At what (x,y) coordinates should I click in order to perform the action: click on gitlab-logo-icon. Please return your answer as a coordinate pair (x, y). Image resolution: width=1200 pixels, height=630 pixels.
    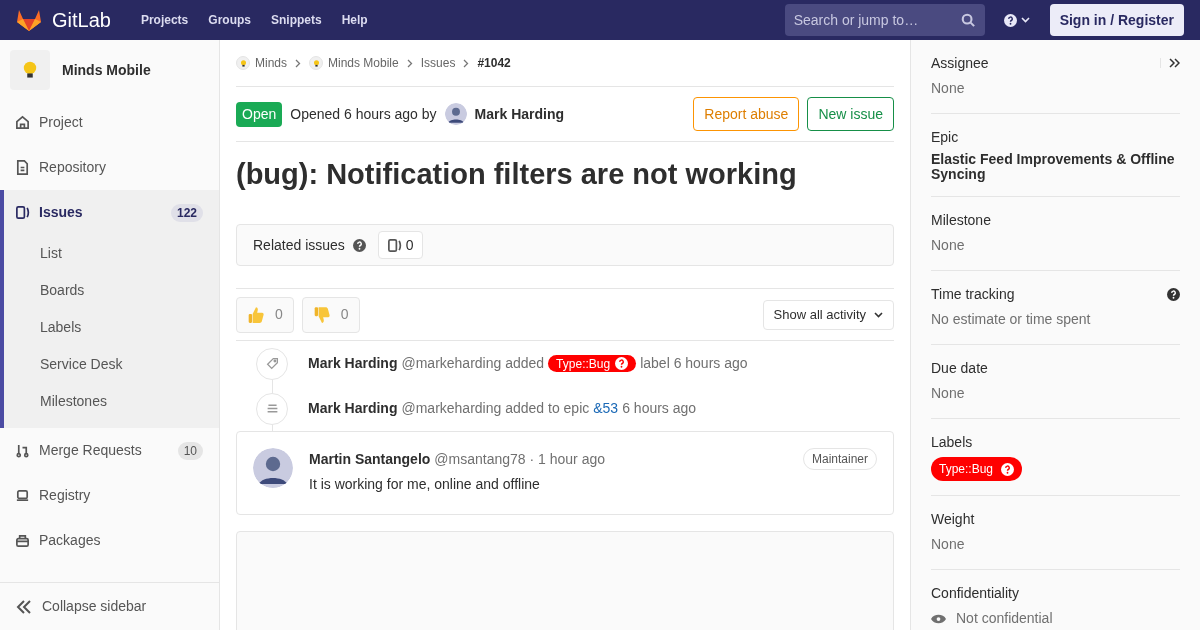
    Looking at the image, I should click on (29, 20).